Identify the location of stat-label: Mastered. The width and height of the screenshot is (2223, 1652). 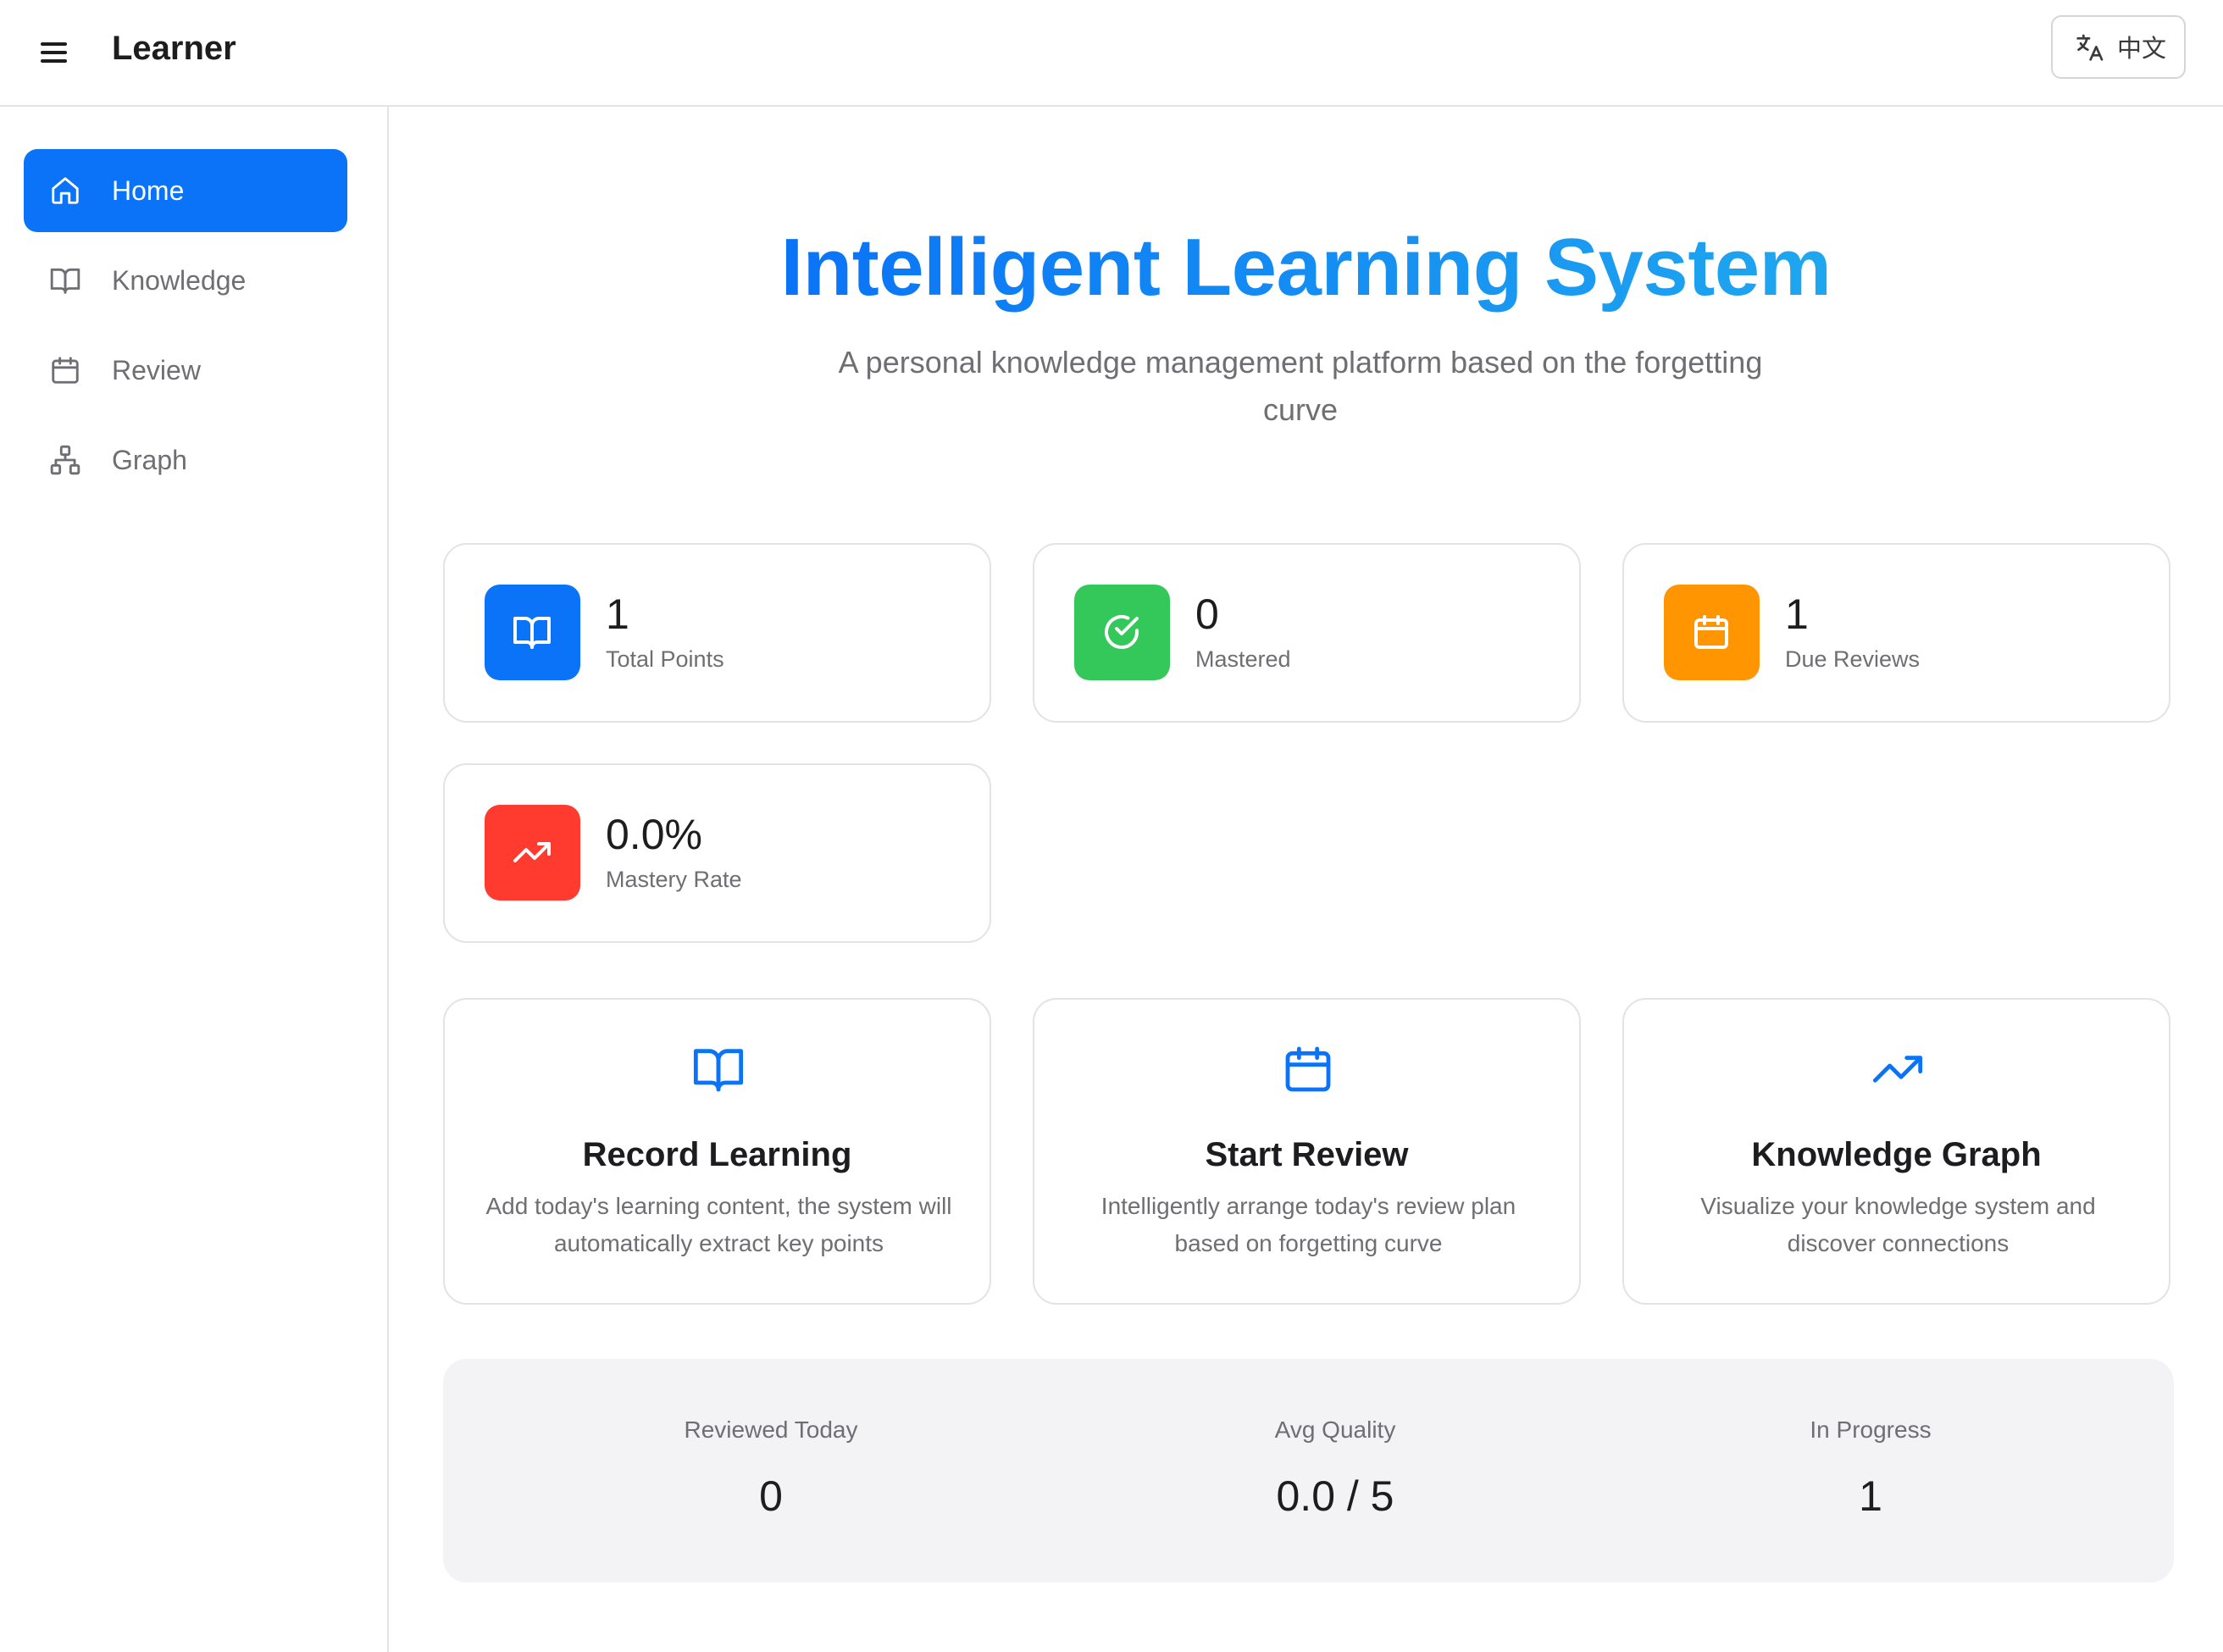
(1243, 659).